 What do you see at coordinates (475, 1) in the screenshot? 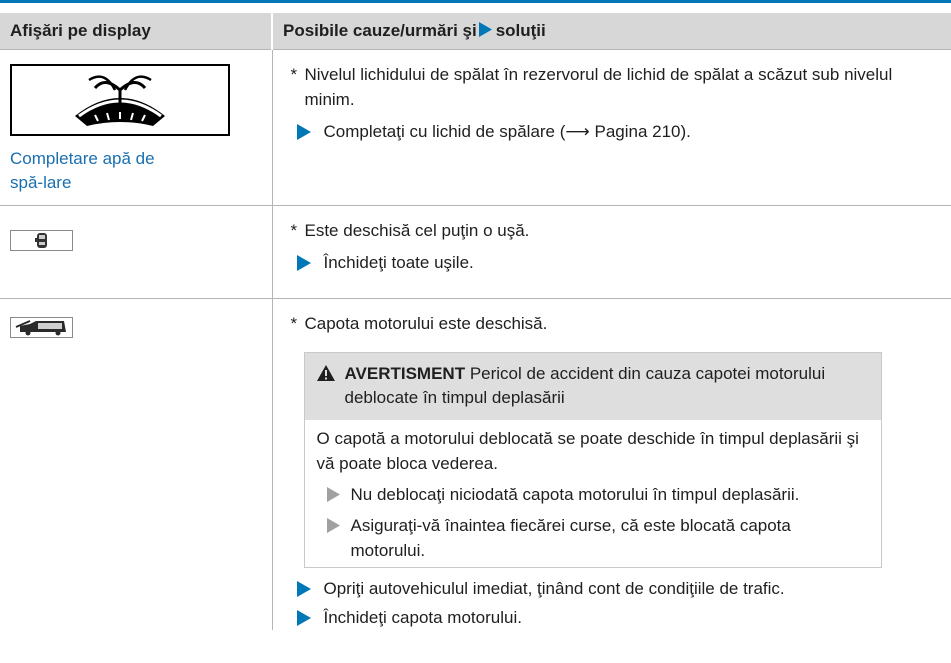
I see `top-rule` at bounding box center [475, 1].